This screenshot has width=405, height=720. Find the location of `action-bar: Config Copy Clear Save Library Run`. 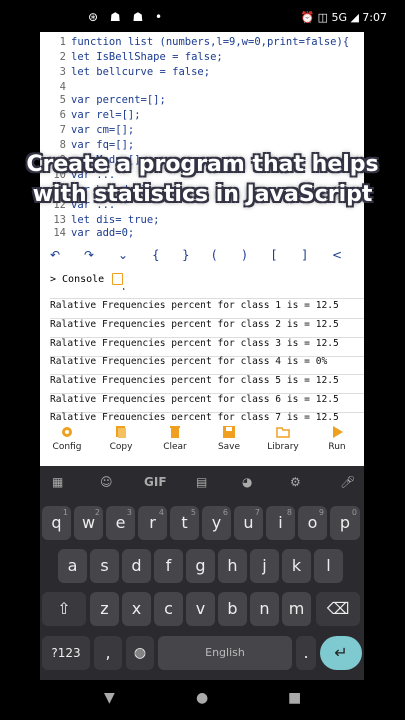

action-bar: Config Copy Clear Save Library Run is located at coordinates (202, 443).